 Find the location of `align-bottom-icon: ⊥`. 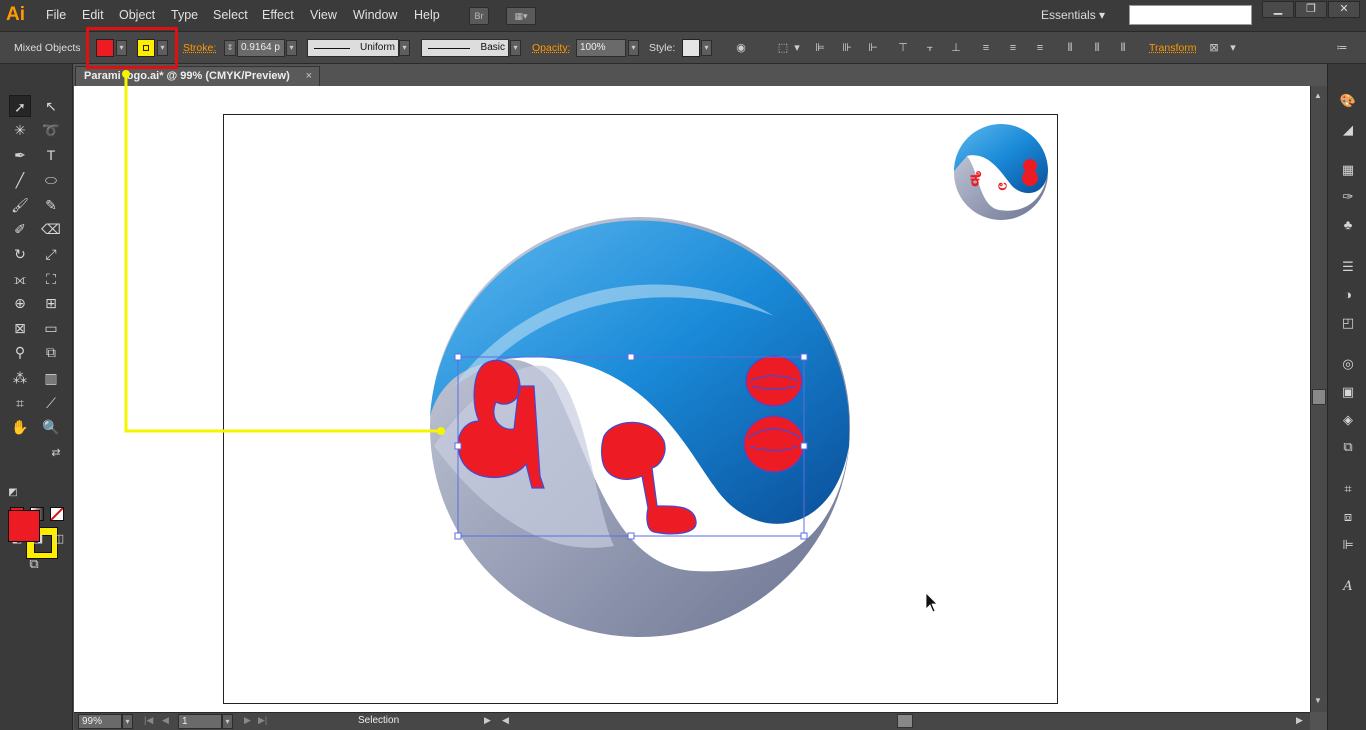

align-bottom-icon: ⊥ is located at coordinates (956, 48).